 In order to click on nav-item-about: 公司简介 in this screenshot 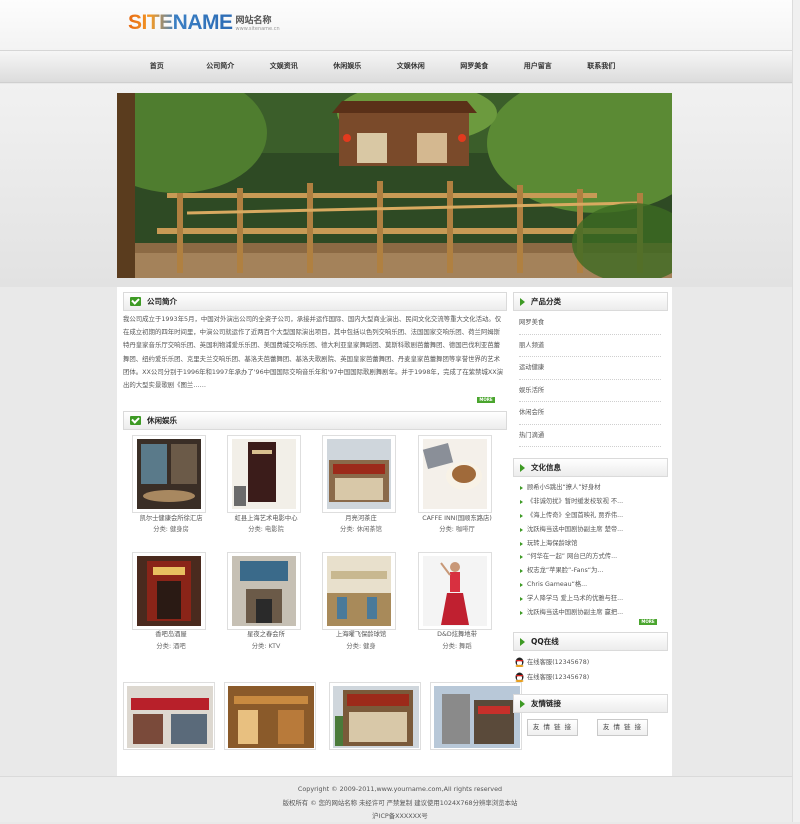, I will do `click(221, 66)`.